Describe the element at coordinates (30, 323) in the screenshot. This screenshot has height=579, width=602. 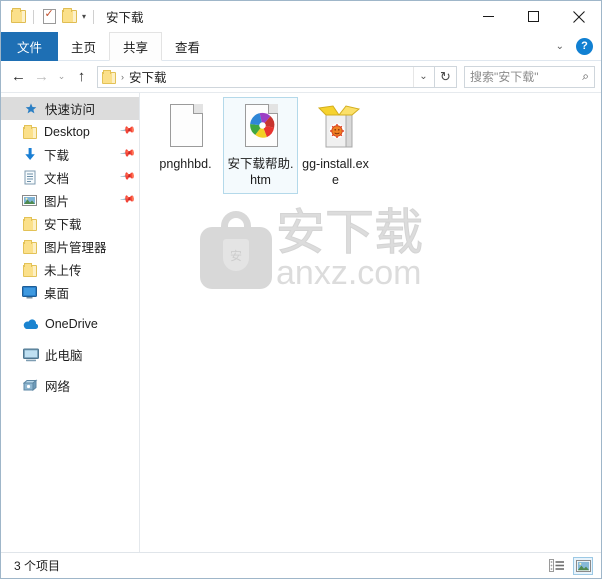
I see `onedrive-cloud-icon` at that location.